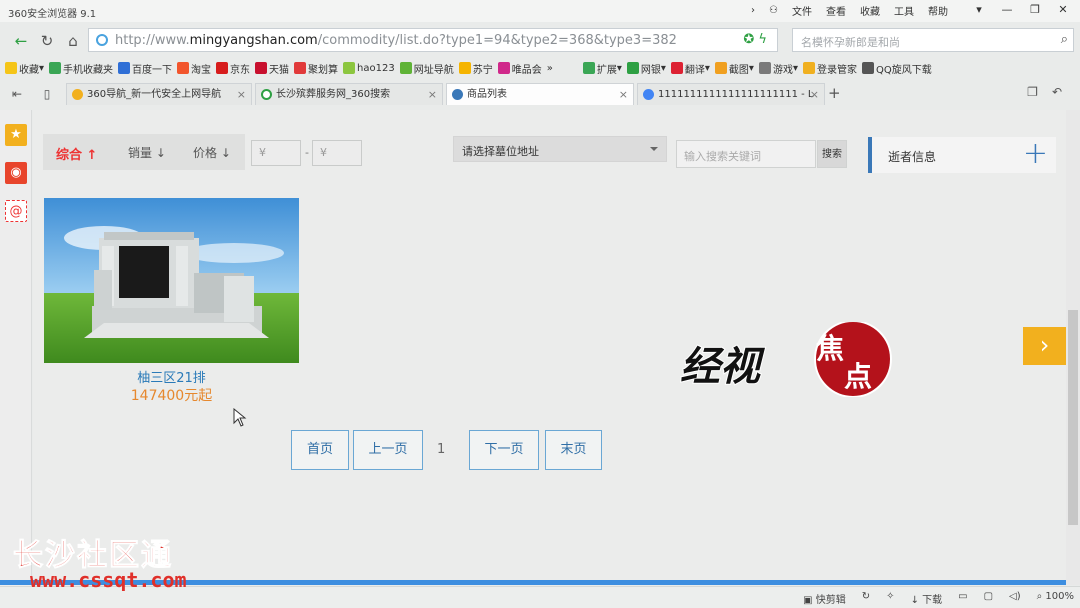 The height and width of the screenshot is (608, 1080). I want to click on bookmark-item: 聚划算, so click(316, 68).